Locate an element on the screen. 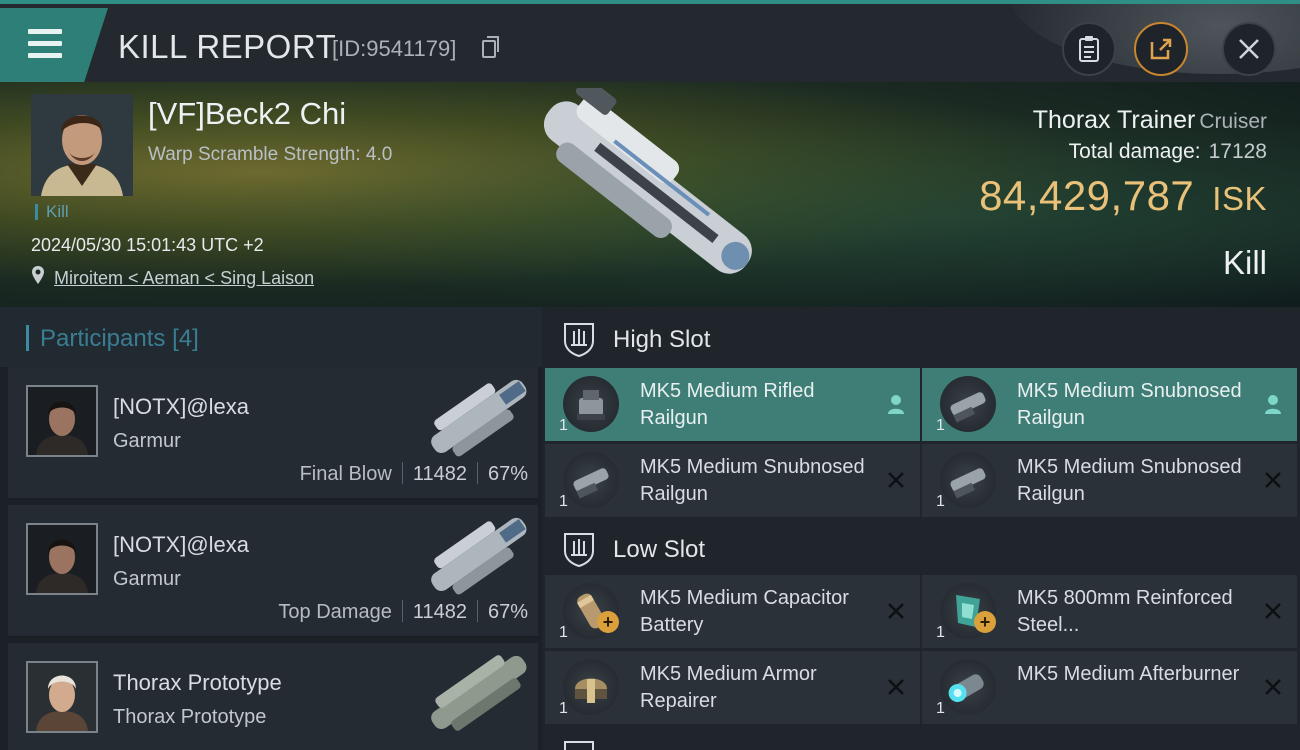 This screenshot has height=750, width=1300. share-button is located at coordinates (1161, 49).